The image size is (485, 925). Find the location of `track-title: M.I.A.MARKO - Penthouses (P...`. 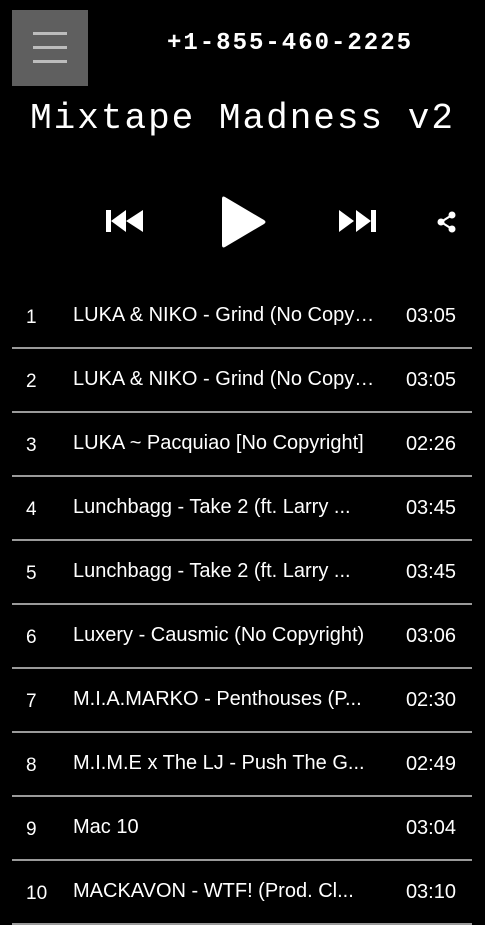

track-title: M.I.A.MARKO - Penthouses (P... is located at coordinates (217, 699).